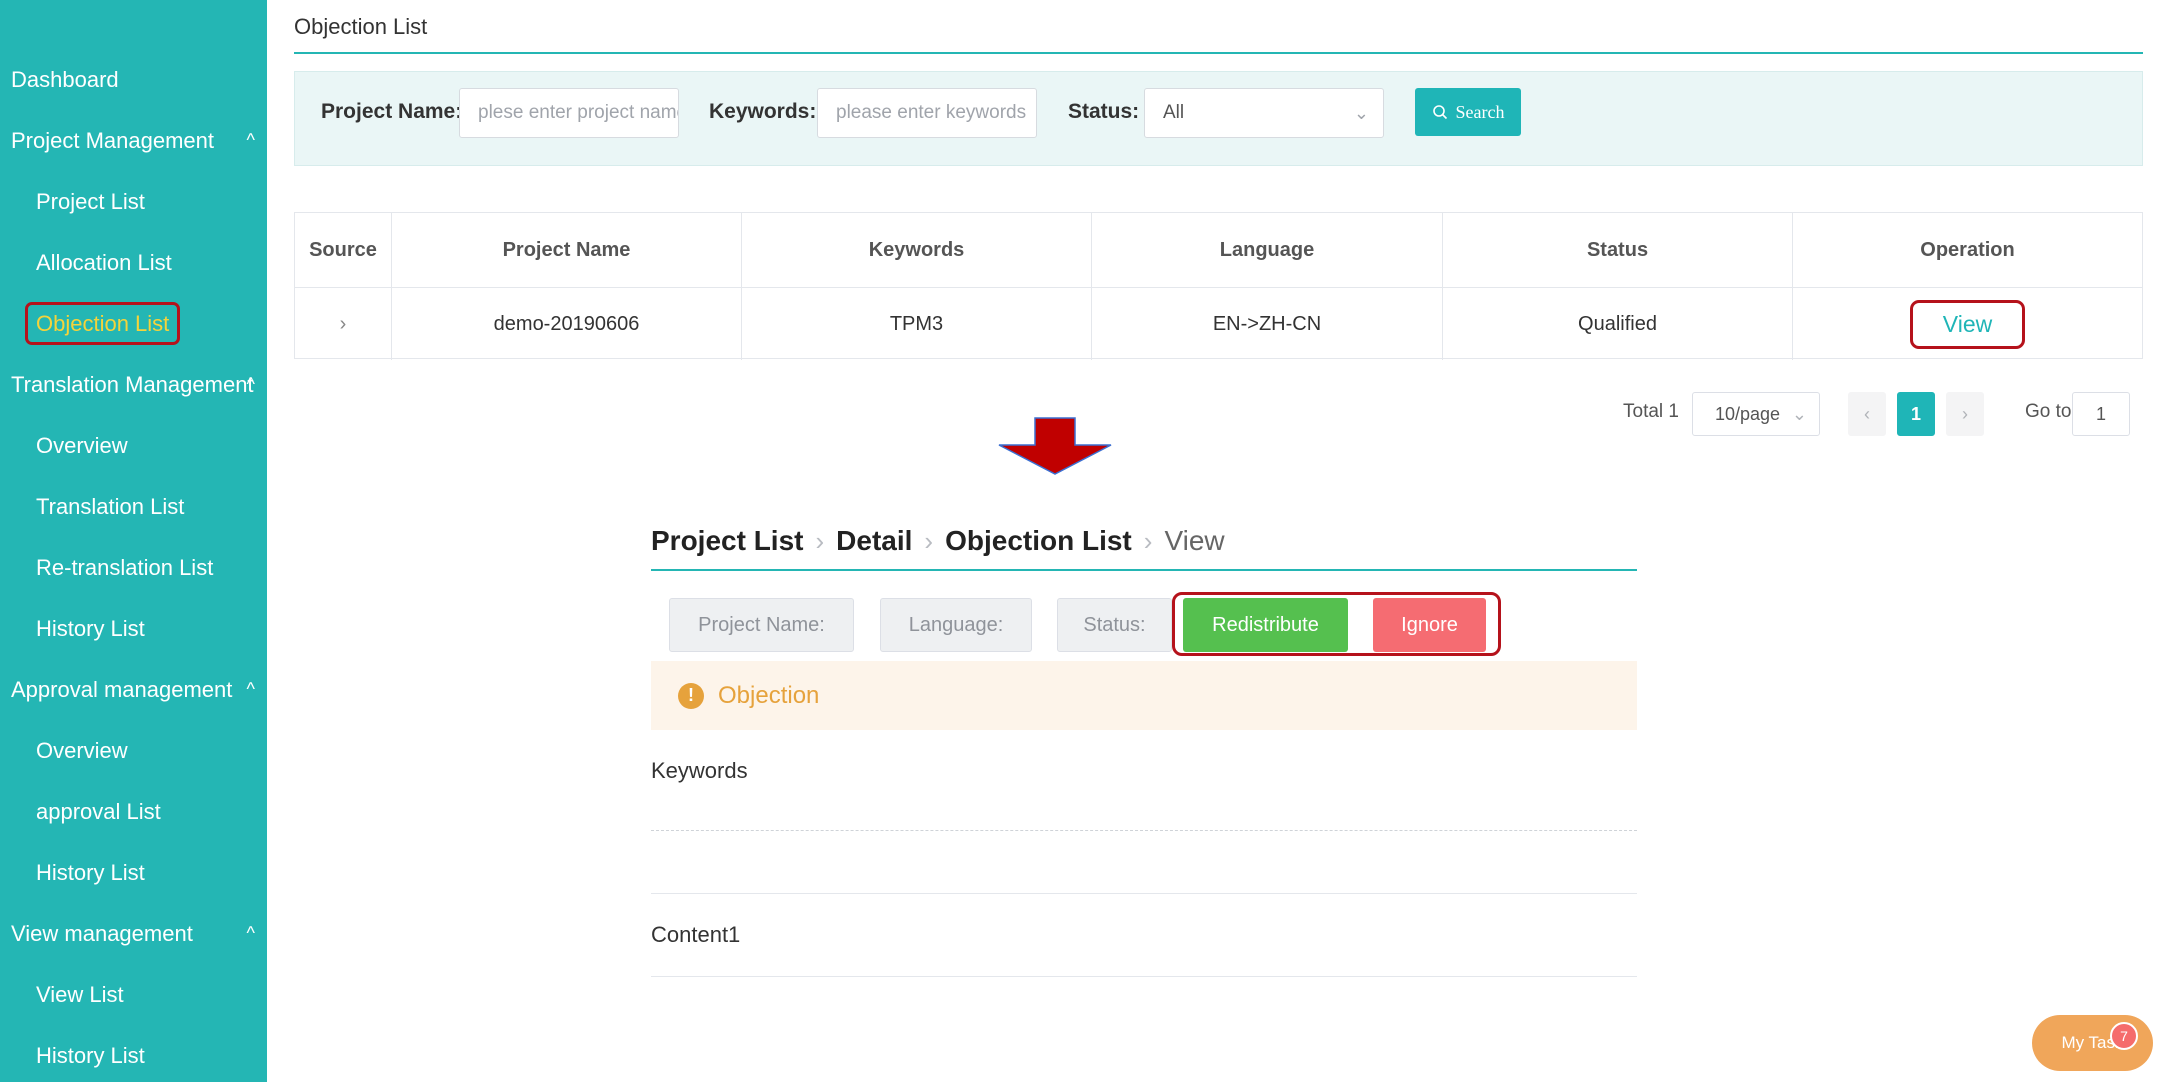 This screenshot has width=2157, height=1086. What do you see at coordinates (125, 567) in the screenshot?
I see `sidebar-item-label: Re-translation List` at bounding box center [125, 567].